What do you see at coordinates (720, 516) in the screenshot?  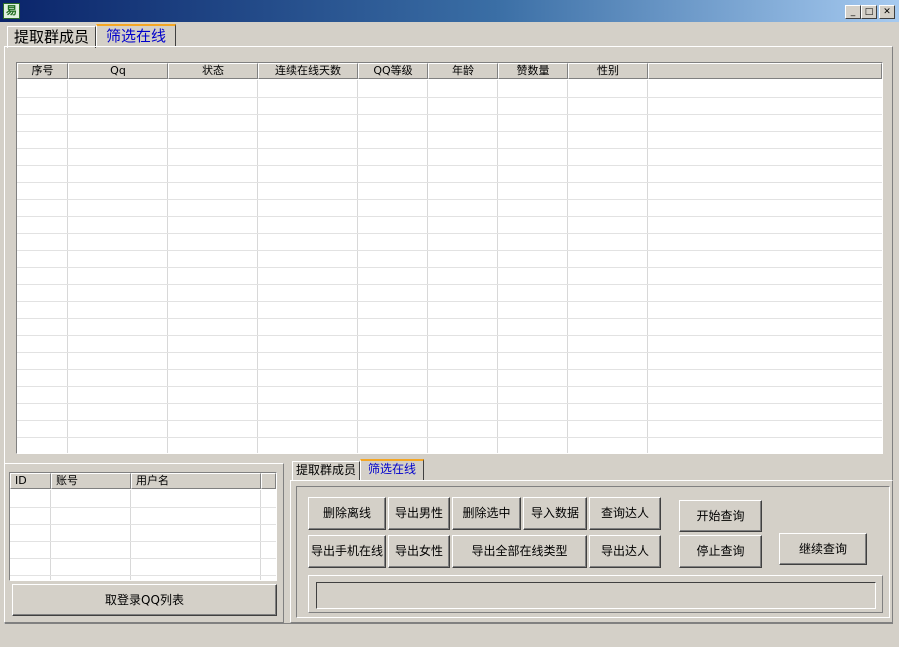 I see `start-query-button: 开始查询` at bounding box center [720, 516].